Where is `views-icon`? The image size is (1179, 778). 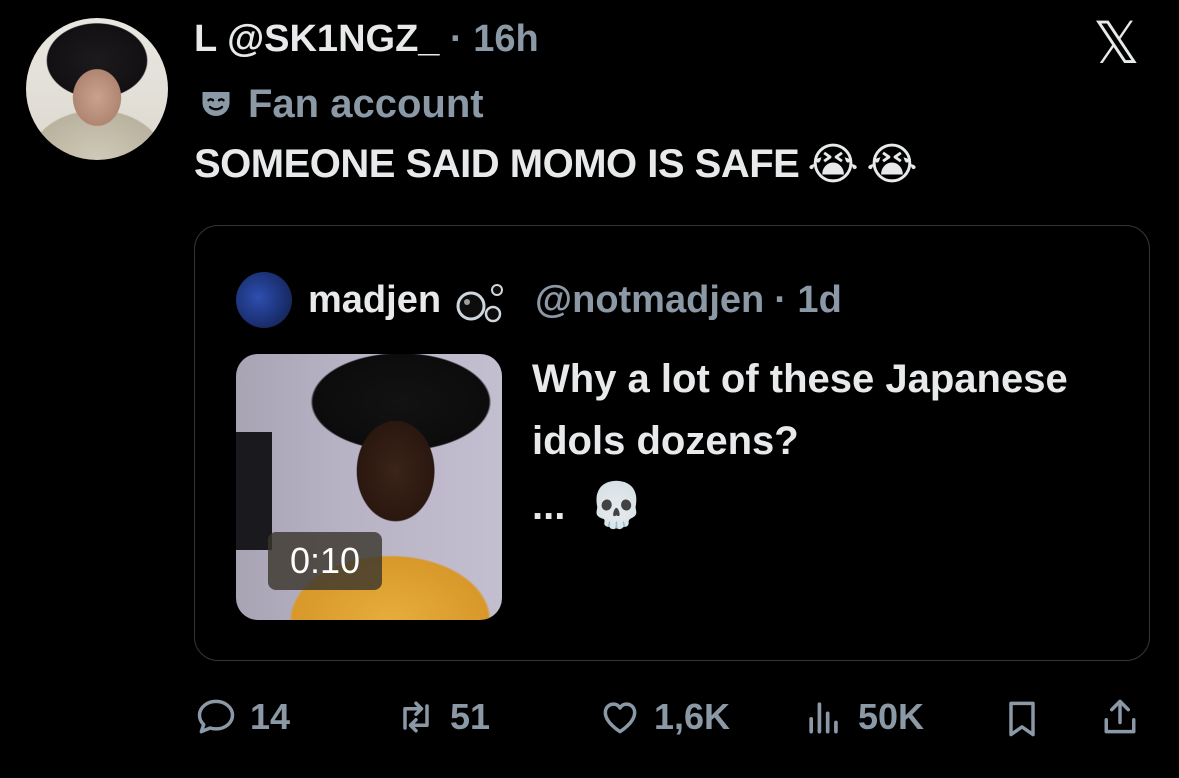
views-icon is located at coordinates (823, 718).